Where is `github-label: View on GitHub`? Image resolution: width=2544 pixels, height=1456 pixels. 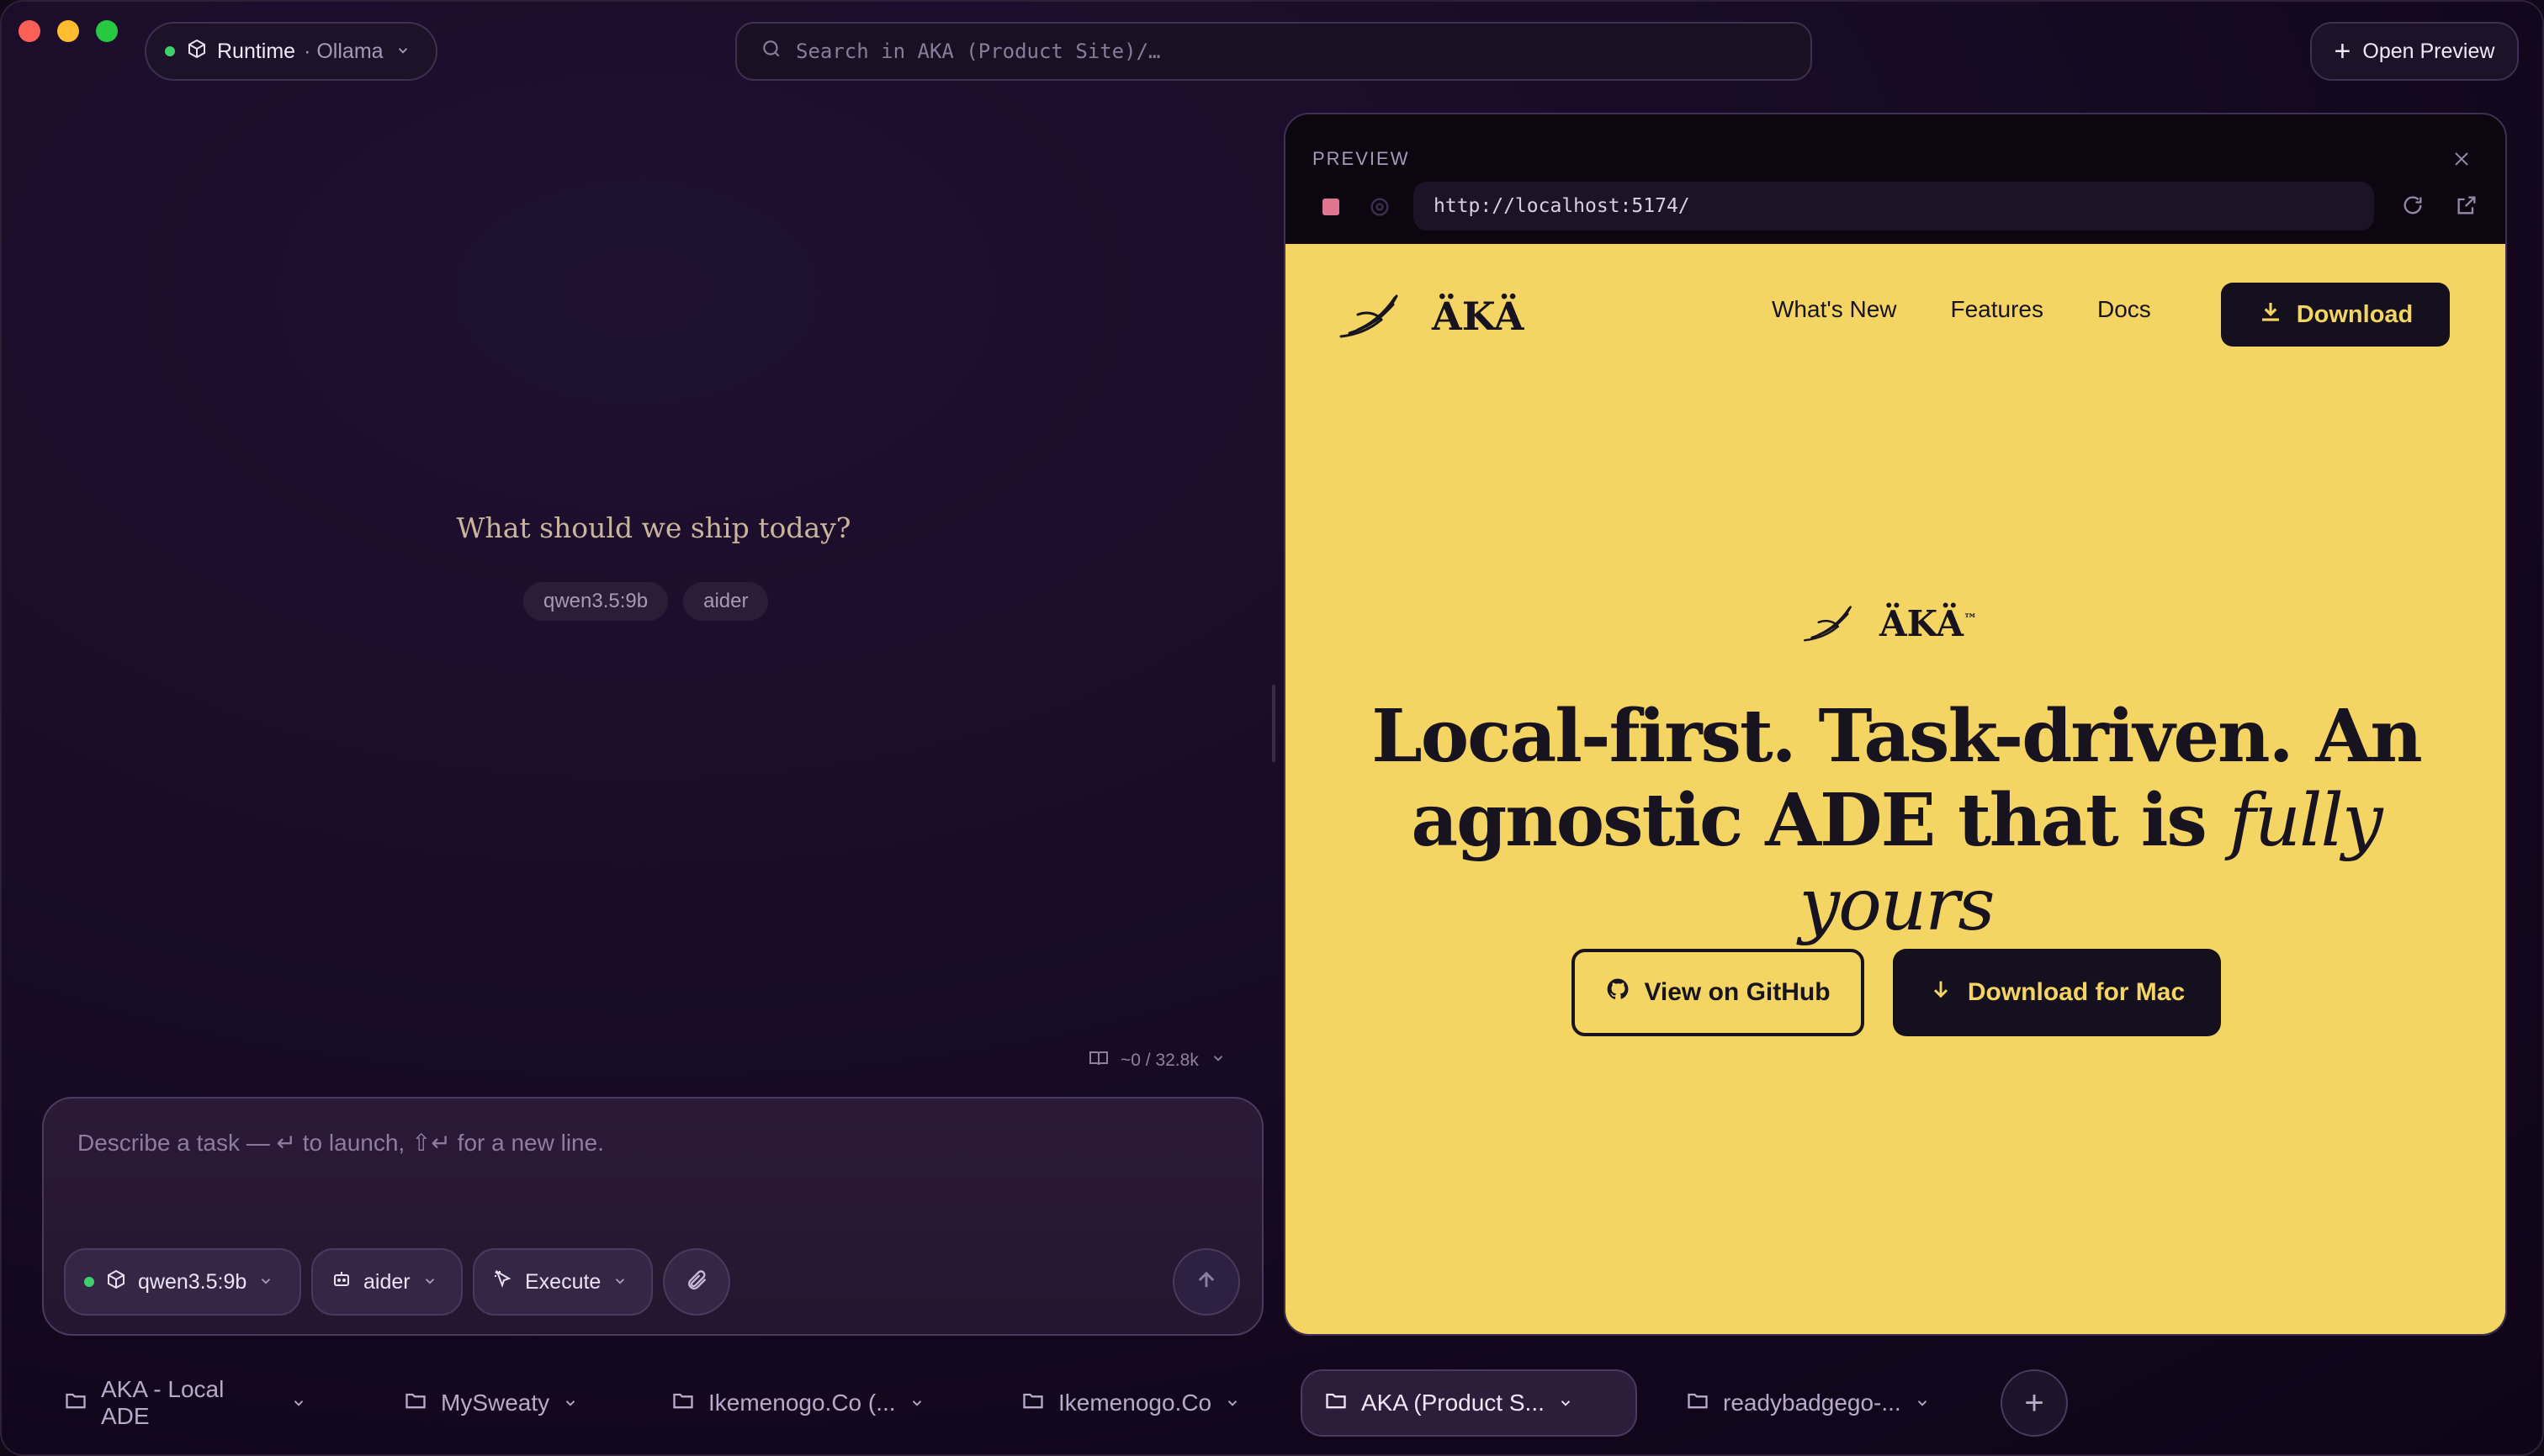 github-label: View on GitHub is located at coordinates (1737, 992).